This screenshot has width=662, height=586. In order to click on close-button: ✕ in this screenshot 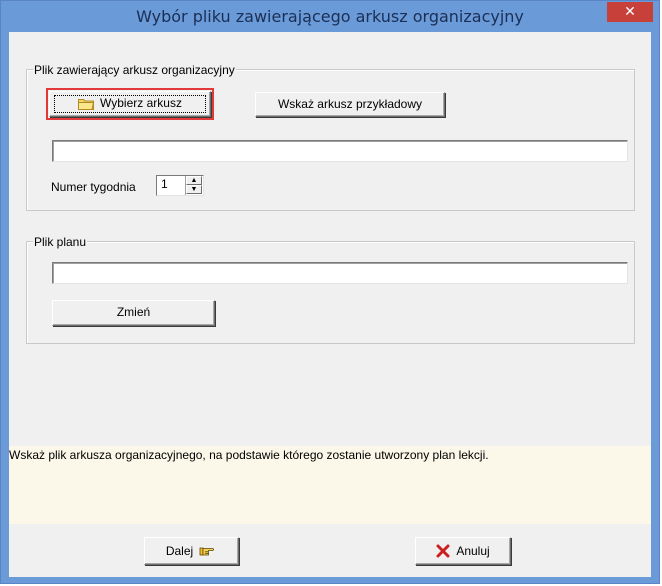, I will do `click(630, 12)`.